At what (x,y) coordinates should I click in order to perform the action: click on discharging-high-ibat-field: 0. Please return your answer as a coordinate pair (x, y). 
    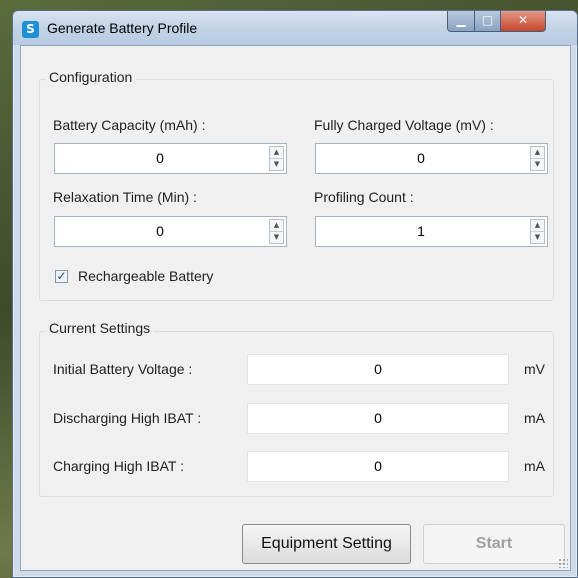
    Looking at the image, I should click on (378, 418).